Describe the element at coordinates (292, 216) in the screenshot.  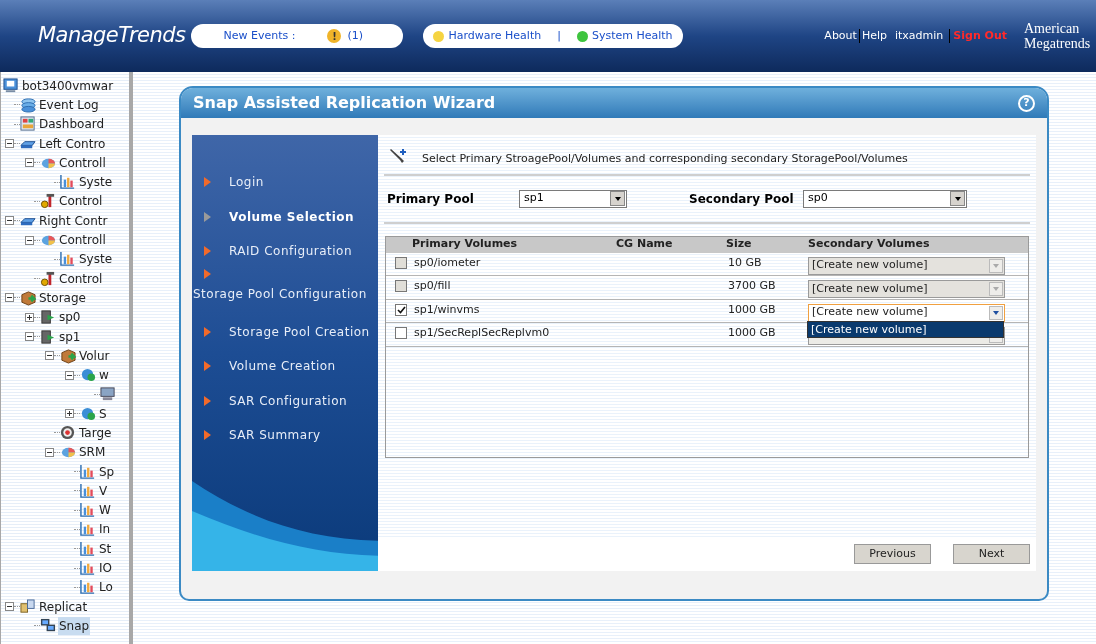
I see `wizard-step: Volume Selection` at that location.